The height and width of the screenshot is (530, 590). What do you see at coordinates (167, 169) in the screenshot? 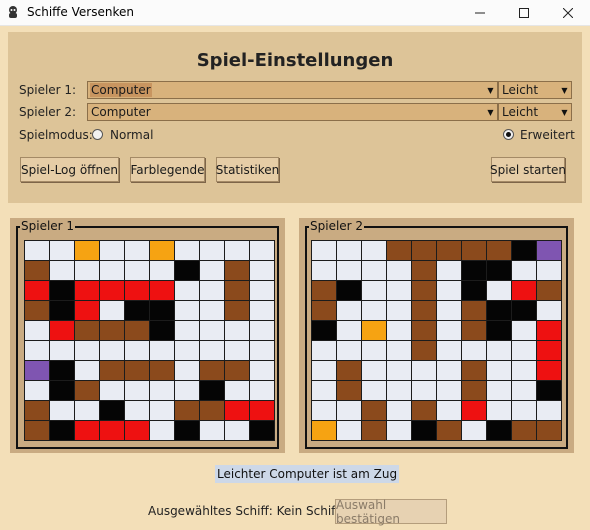
I see `color-legend-button: Farblegende` at bounding box center [167, 169].